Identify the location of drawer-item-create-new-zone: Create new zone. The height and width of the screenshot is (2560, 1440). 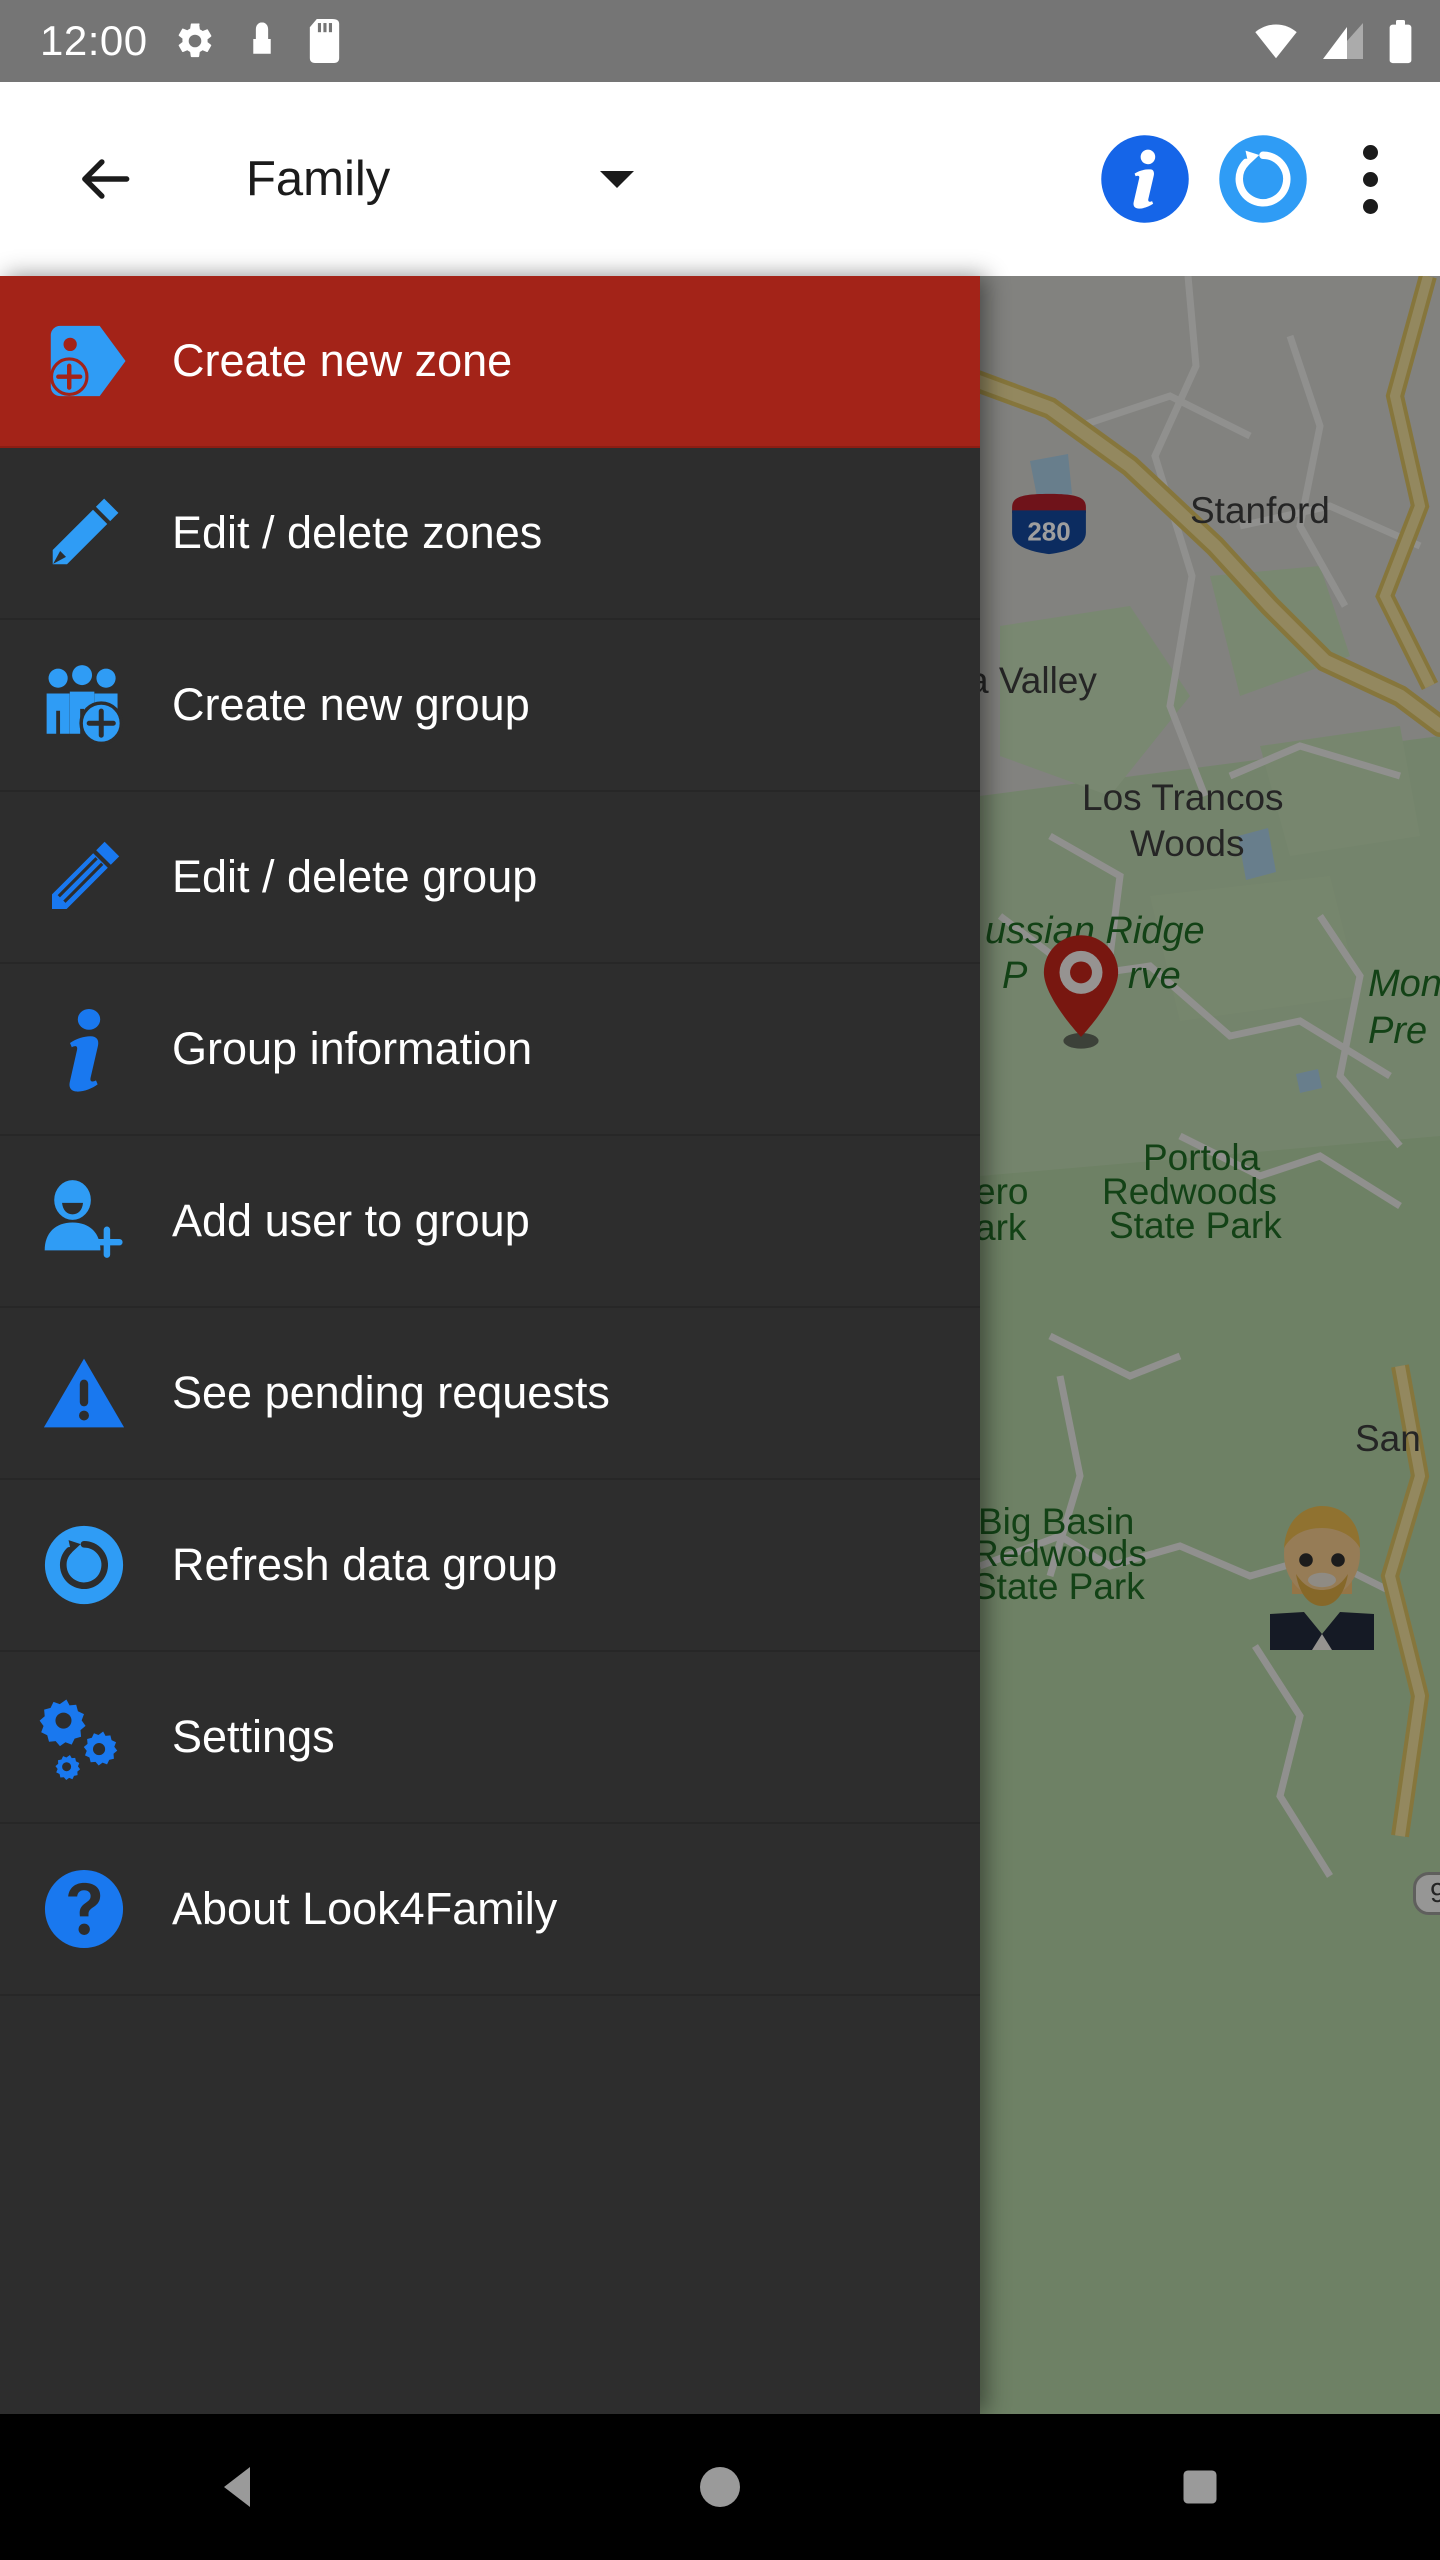
(490, 362).